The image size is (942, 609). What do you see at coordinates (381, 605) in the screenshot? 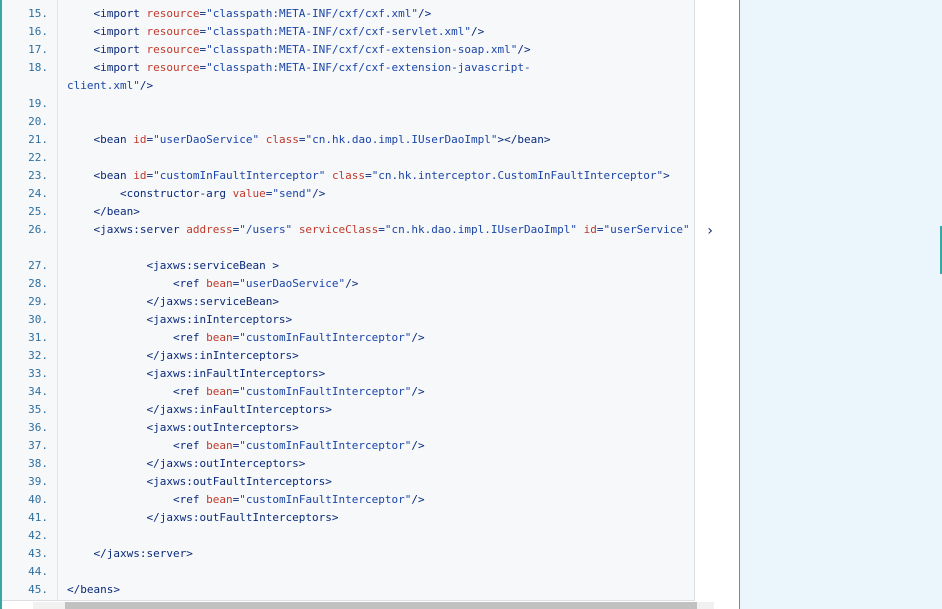
I see `horizontal-scrollbar-thumb` at bounding box center [381, 605].